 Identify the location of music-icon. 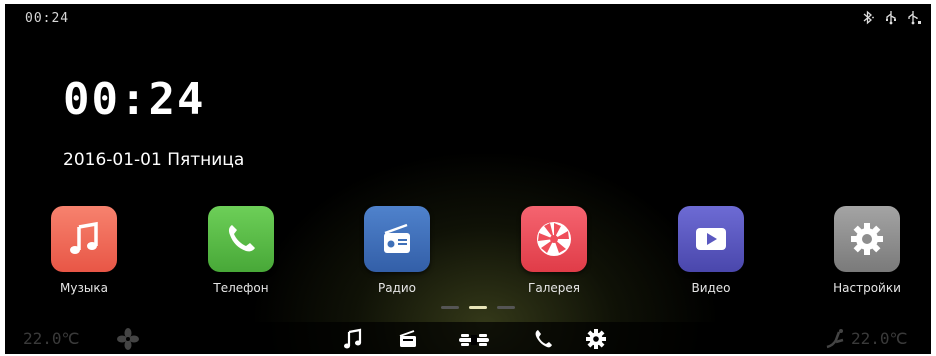
(353, 339).